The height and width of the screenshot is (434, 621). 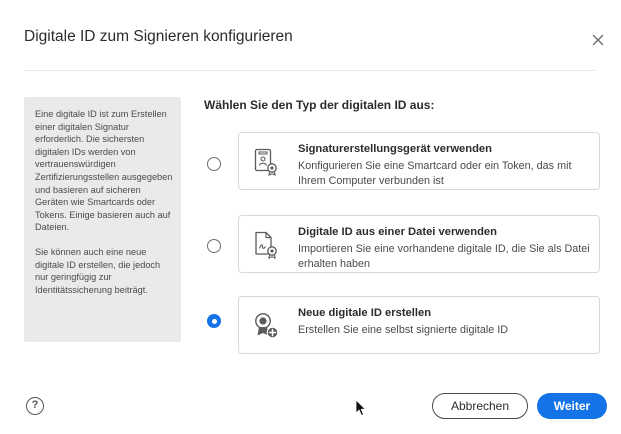 What do you see at coordinates (266, 245) in the screenshot?
I see `file-id-icon` at bounding box center [266, 245].